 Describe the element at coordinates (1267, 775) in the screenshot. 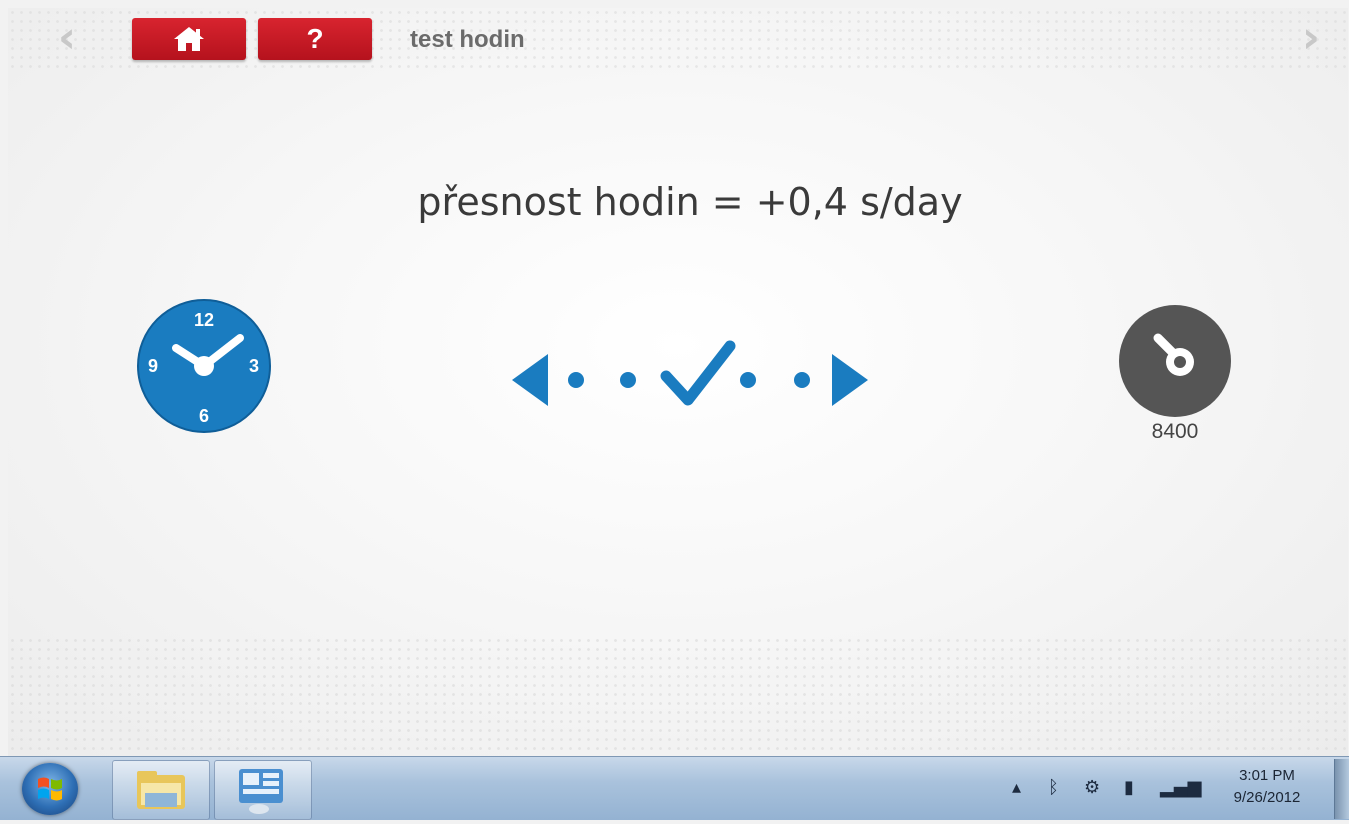

I see `clock-time: 3:01 PM` at that location.